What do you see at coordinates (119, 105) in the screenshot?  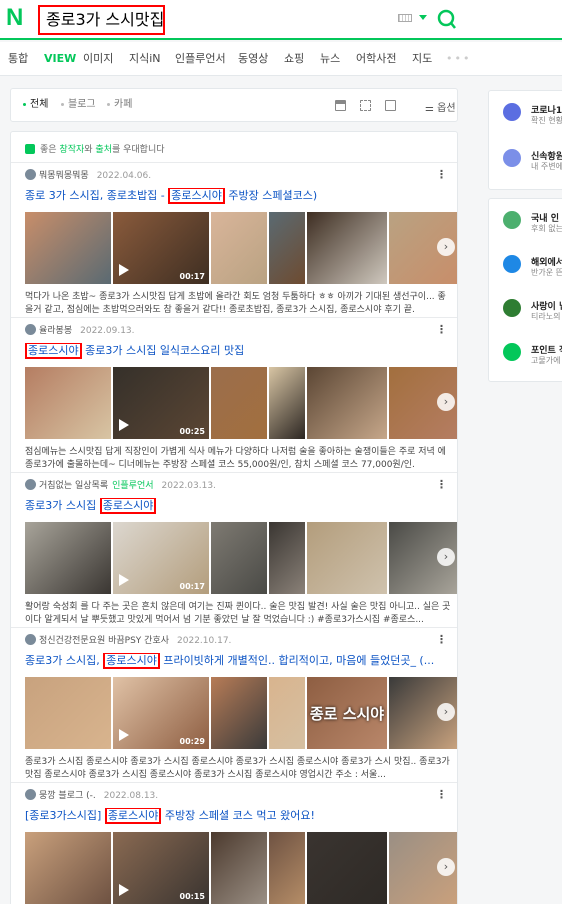 I see `filter-cafe: 카페` at bounding box center [119, 105].